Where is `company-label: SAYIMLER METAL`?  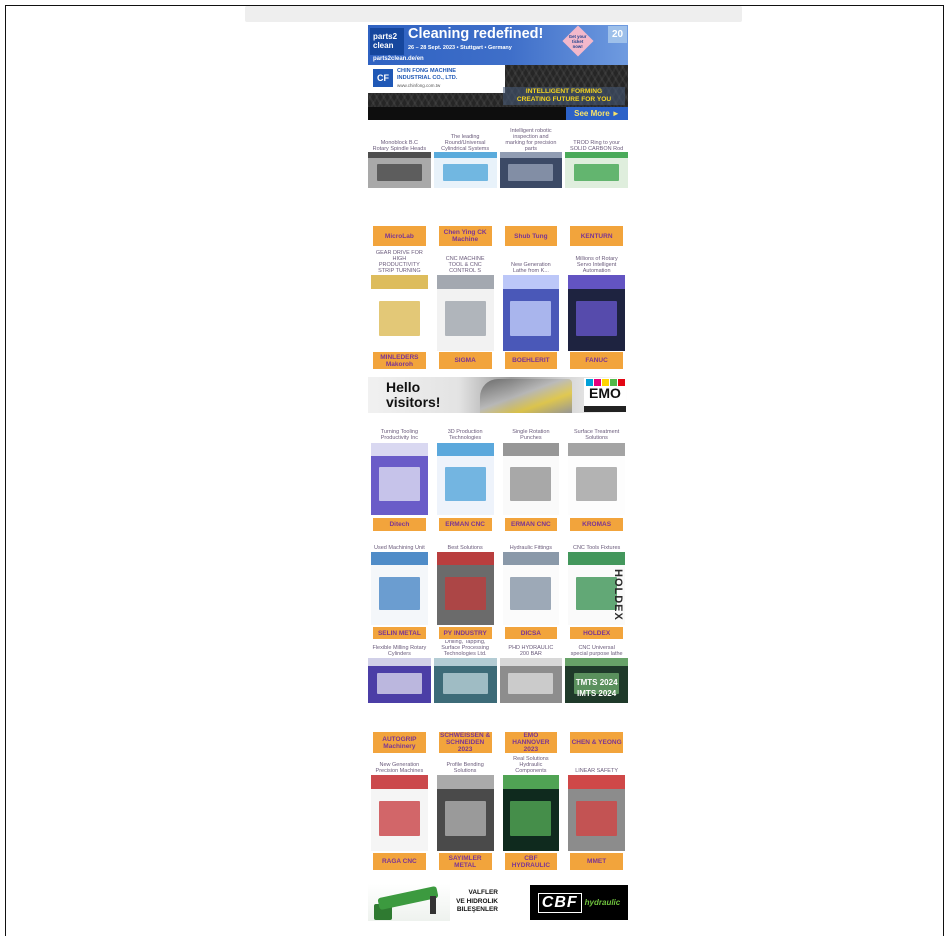
company-label: SAYIMLER METAL is located at coordinates (465, 861).